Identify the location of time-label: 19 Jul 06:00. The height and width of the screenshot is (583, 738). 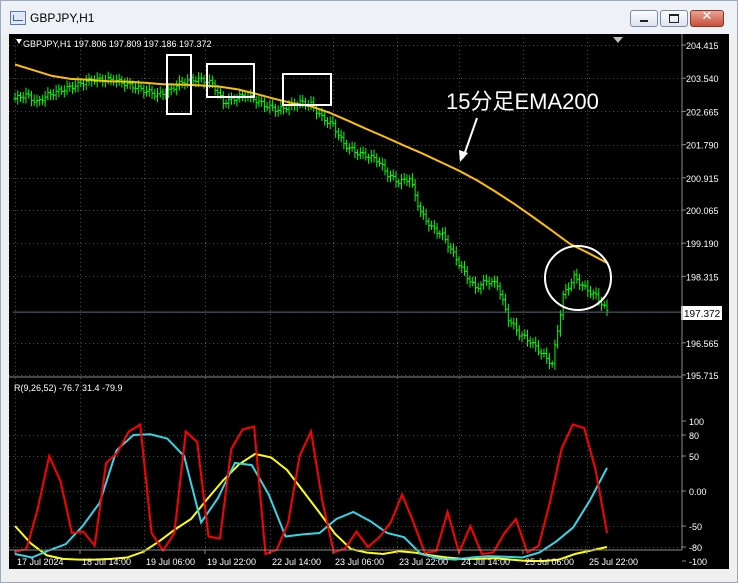
(170, 562).